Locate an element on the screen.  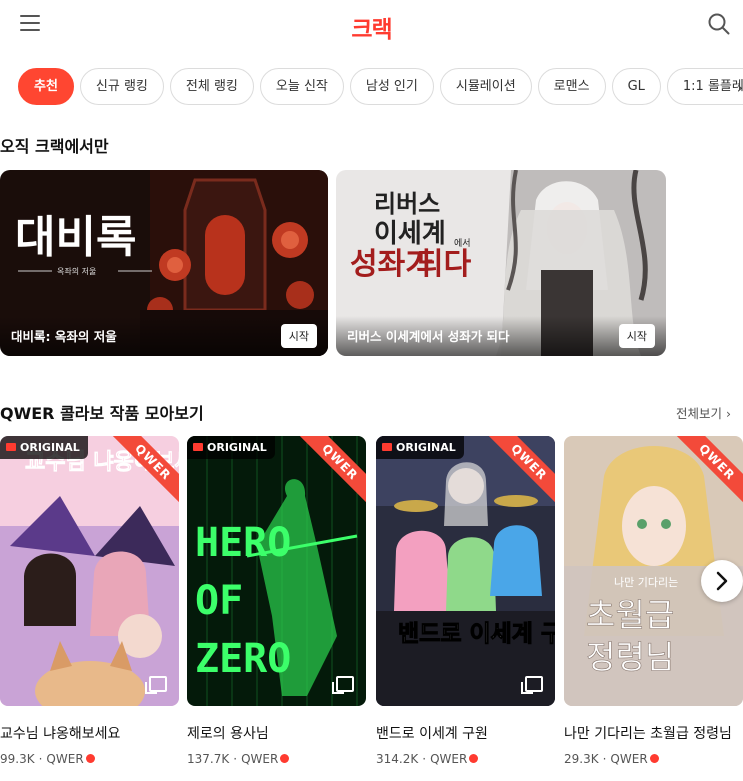
banner-reverse-isekai: 리버스 이세계 에서 성좌가 되다 리버스 이세계에서 성좌가 되다 시작 is located at coordinates (501, 263).